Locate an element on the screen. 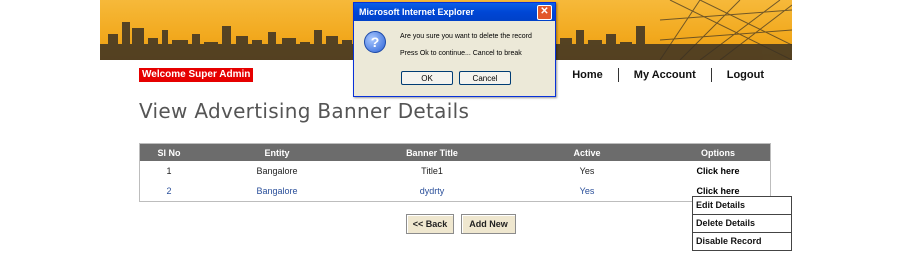  add-new-button: Add New is located at coordinates (488, 224).